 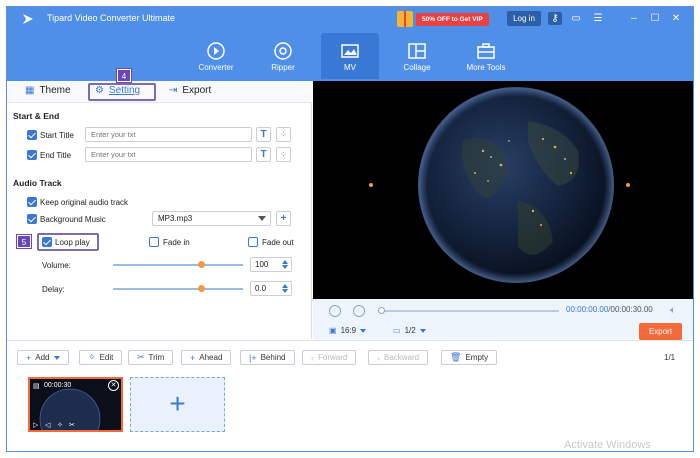 What do you see at coordinates (486, 67) in the screenshot?
I see `tab-more-tools-label: More Tools` at bounding box center [486, 67].